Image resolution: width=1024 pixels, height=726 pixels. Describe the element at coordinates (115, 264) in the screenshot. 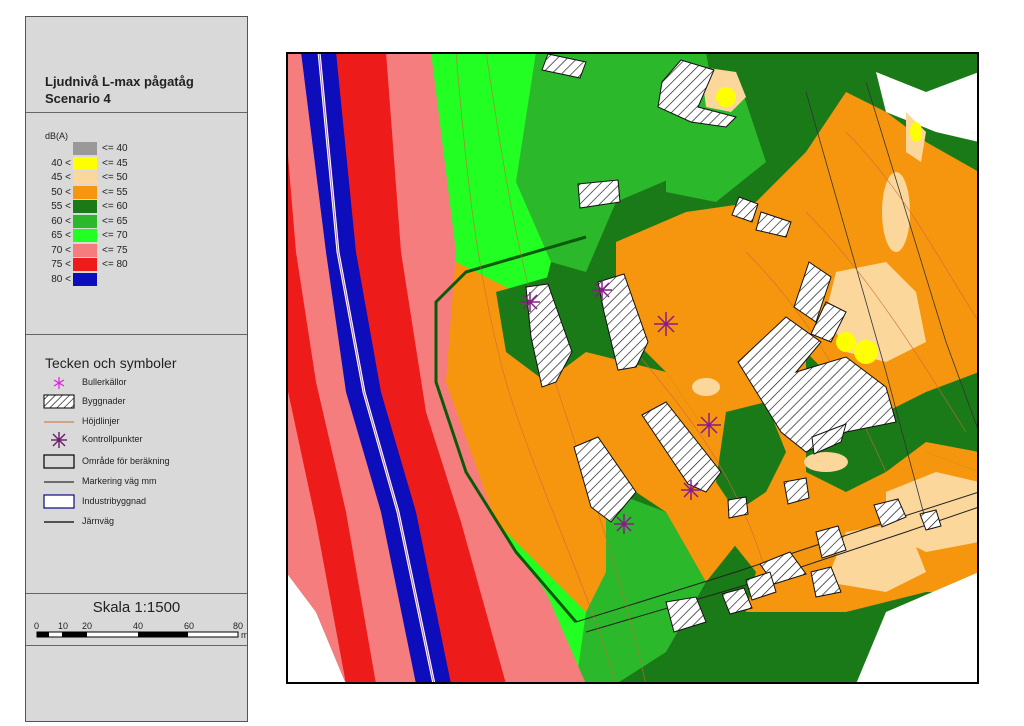

I see `class-upper-bound: <= 80` at that location.